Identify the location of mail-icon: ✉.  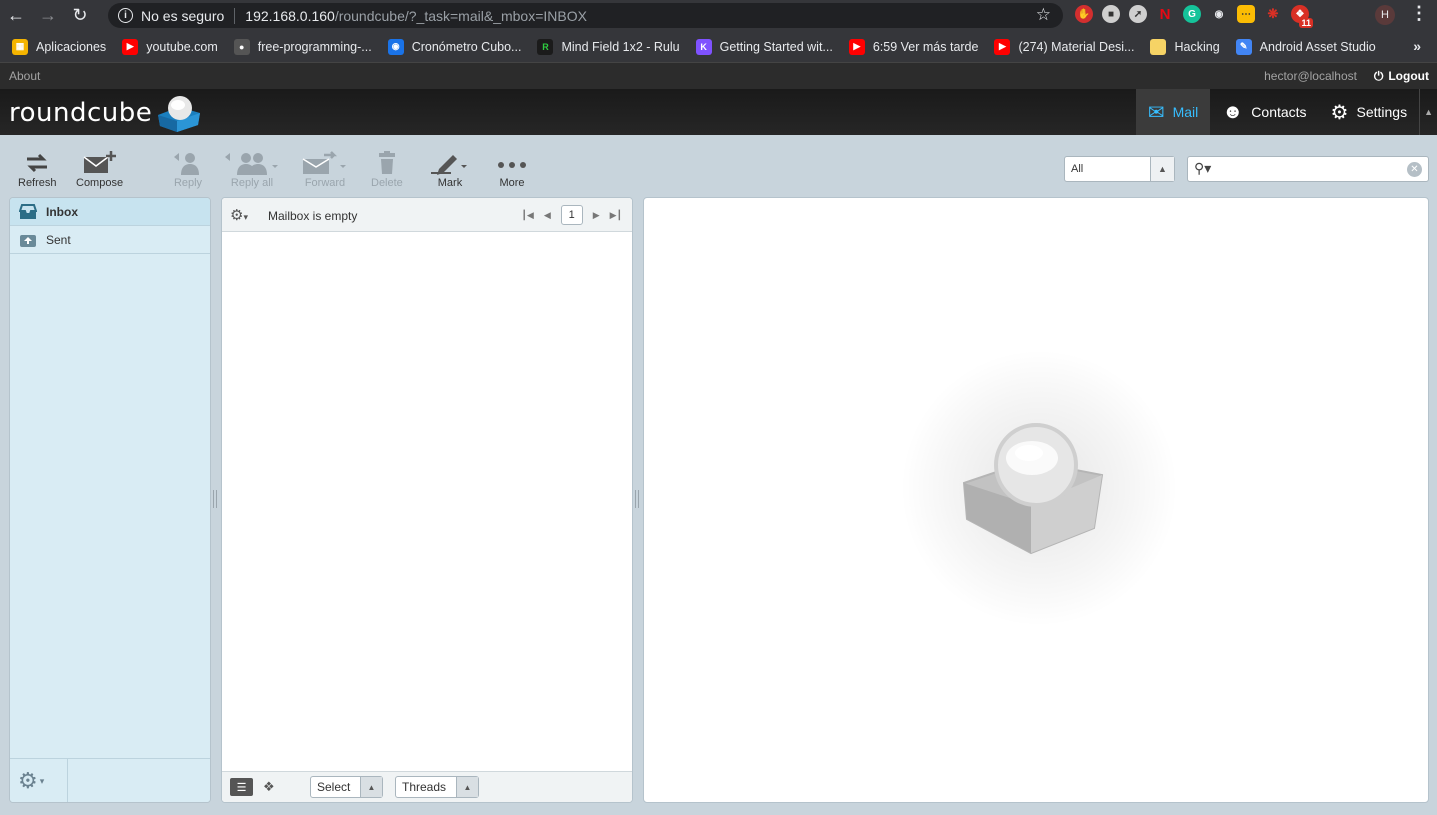
(1156, 112).